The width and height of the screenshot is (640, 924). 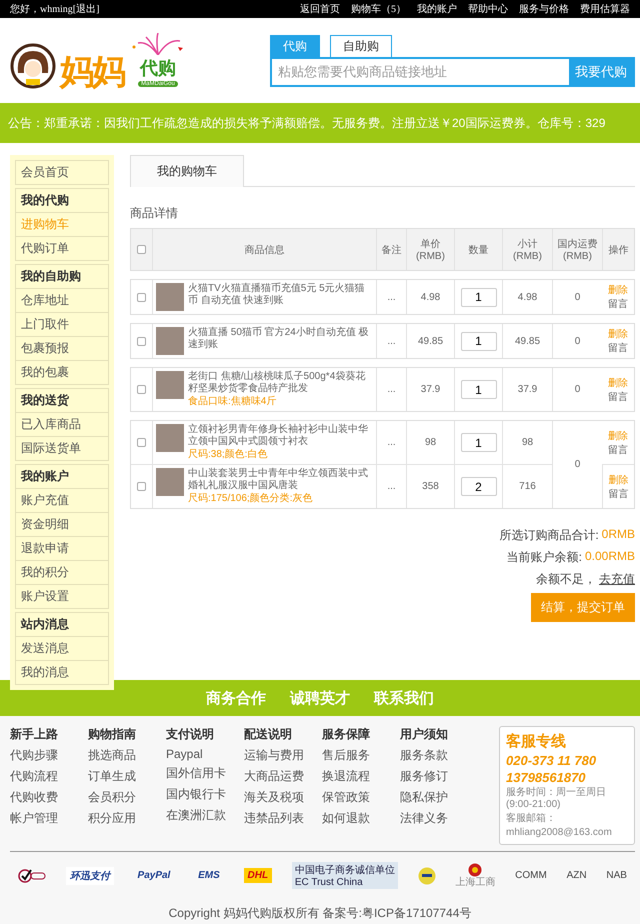 I want to click on footer-link: 如何退款, so click(x=361, y=818).